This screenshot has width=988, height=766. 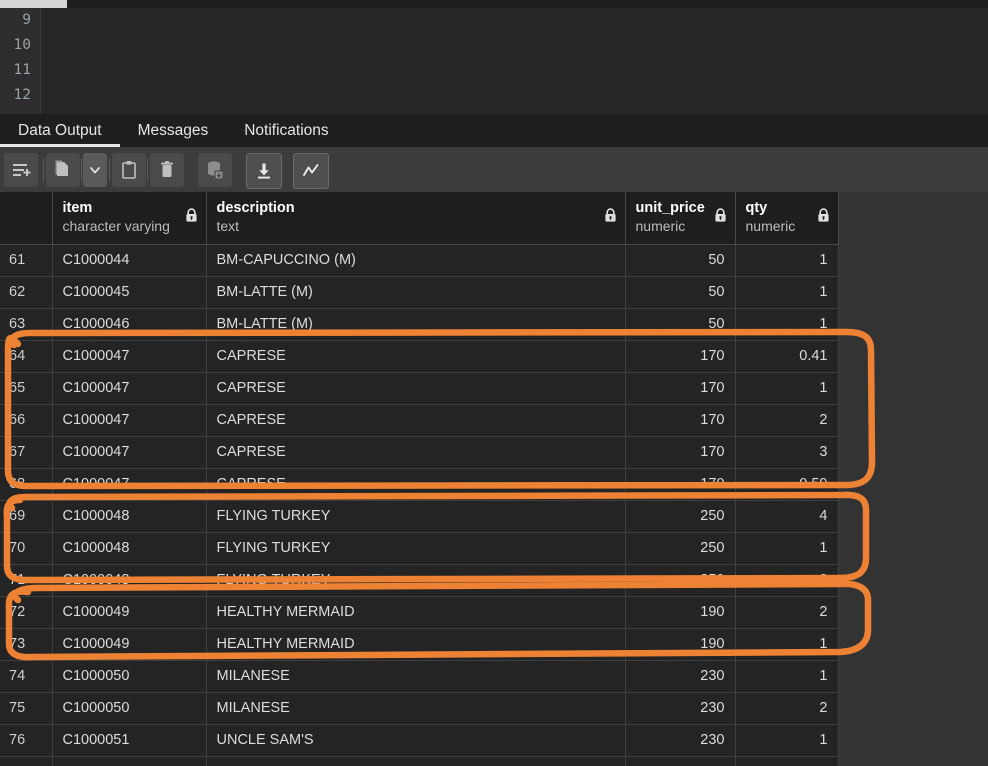 I want to click on column-header-qty: qty numeric, so click(x=787, y=218).